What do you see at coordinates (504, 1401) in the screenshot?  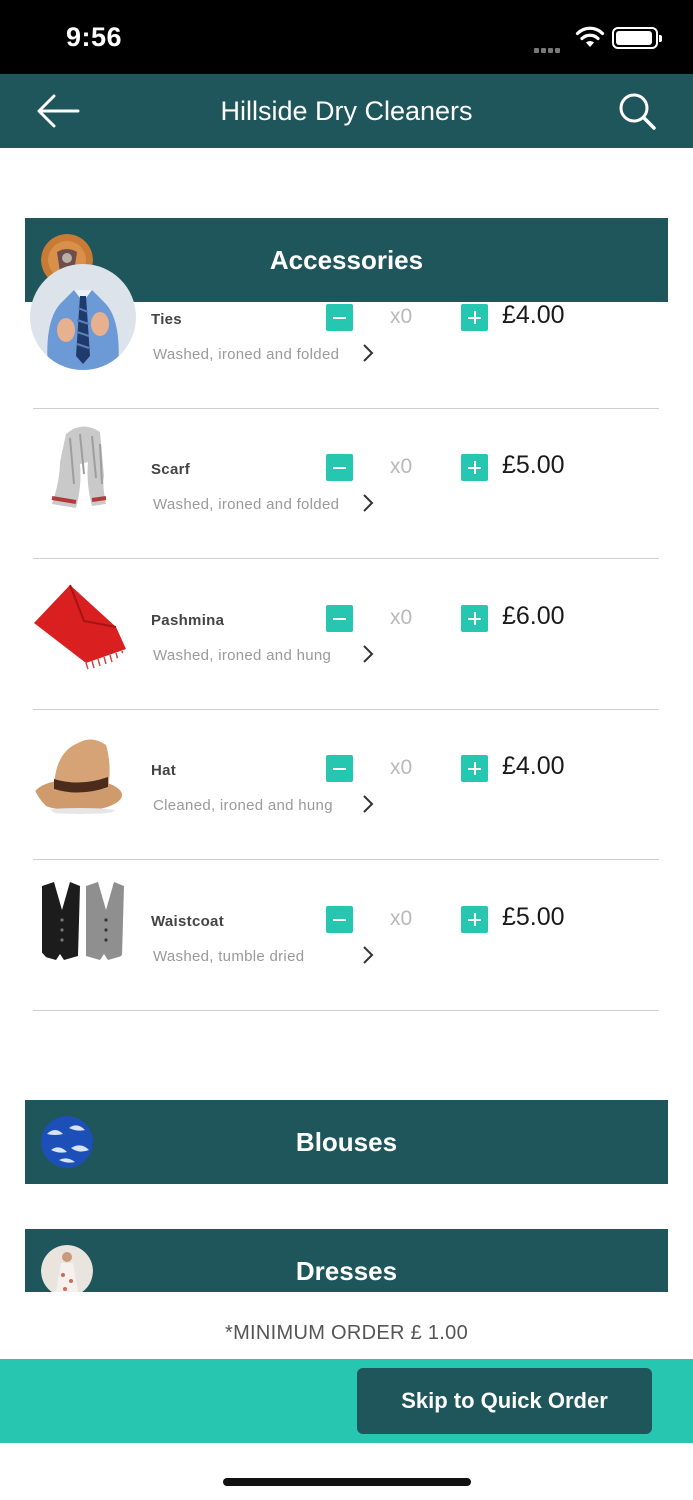 I see `skip-to-quick-order-button: Skip to Quick Order` at bounding box center [504, 1401].